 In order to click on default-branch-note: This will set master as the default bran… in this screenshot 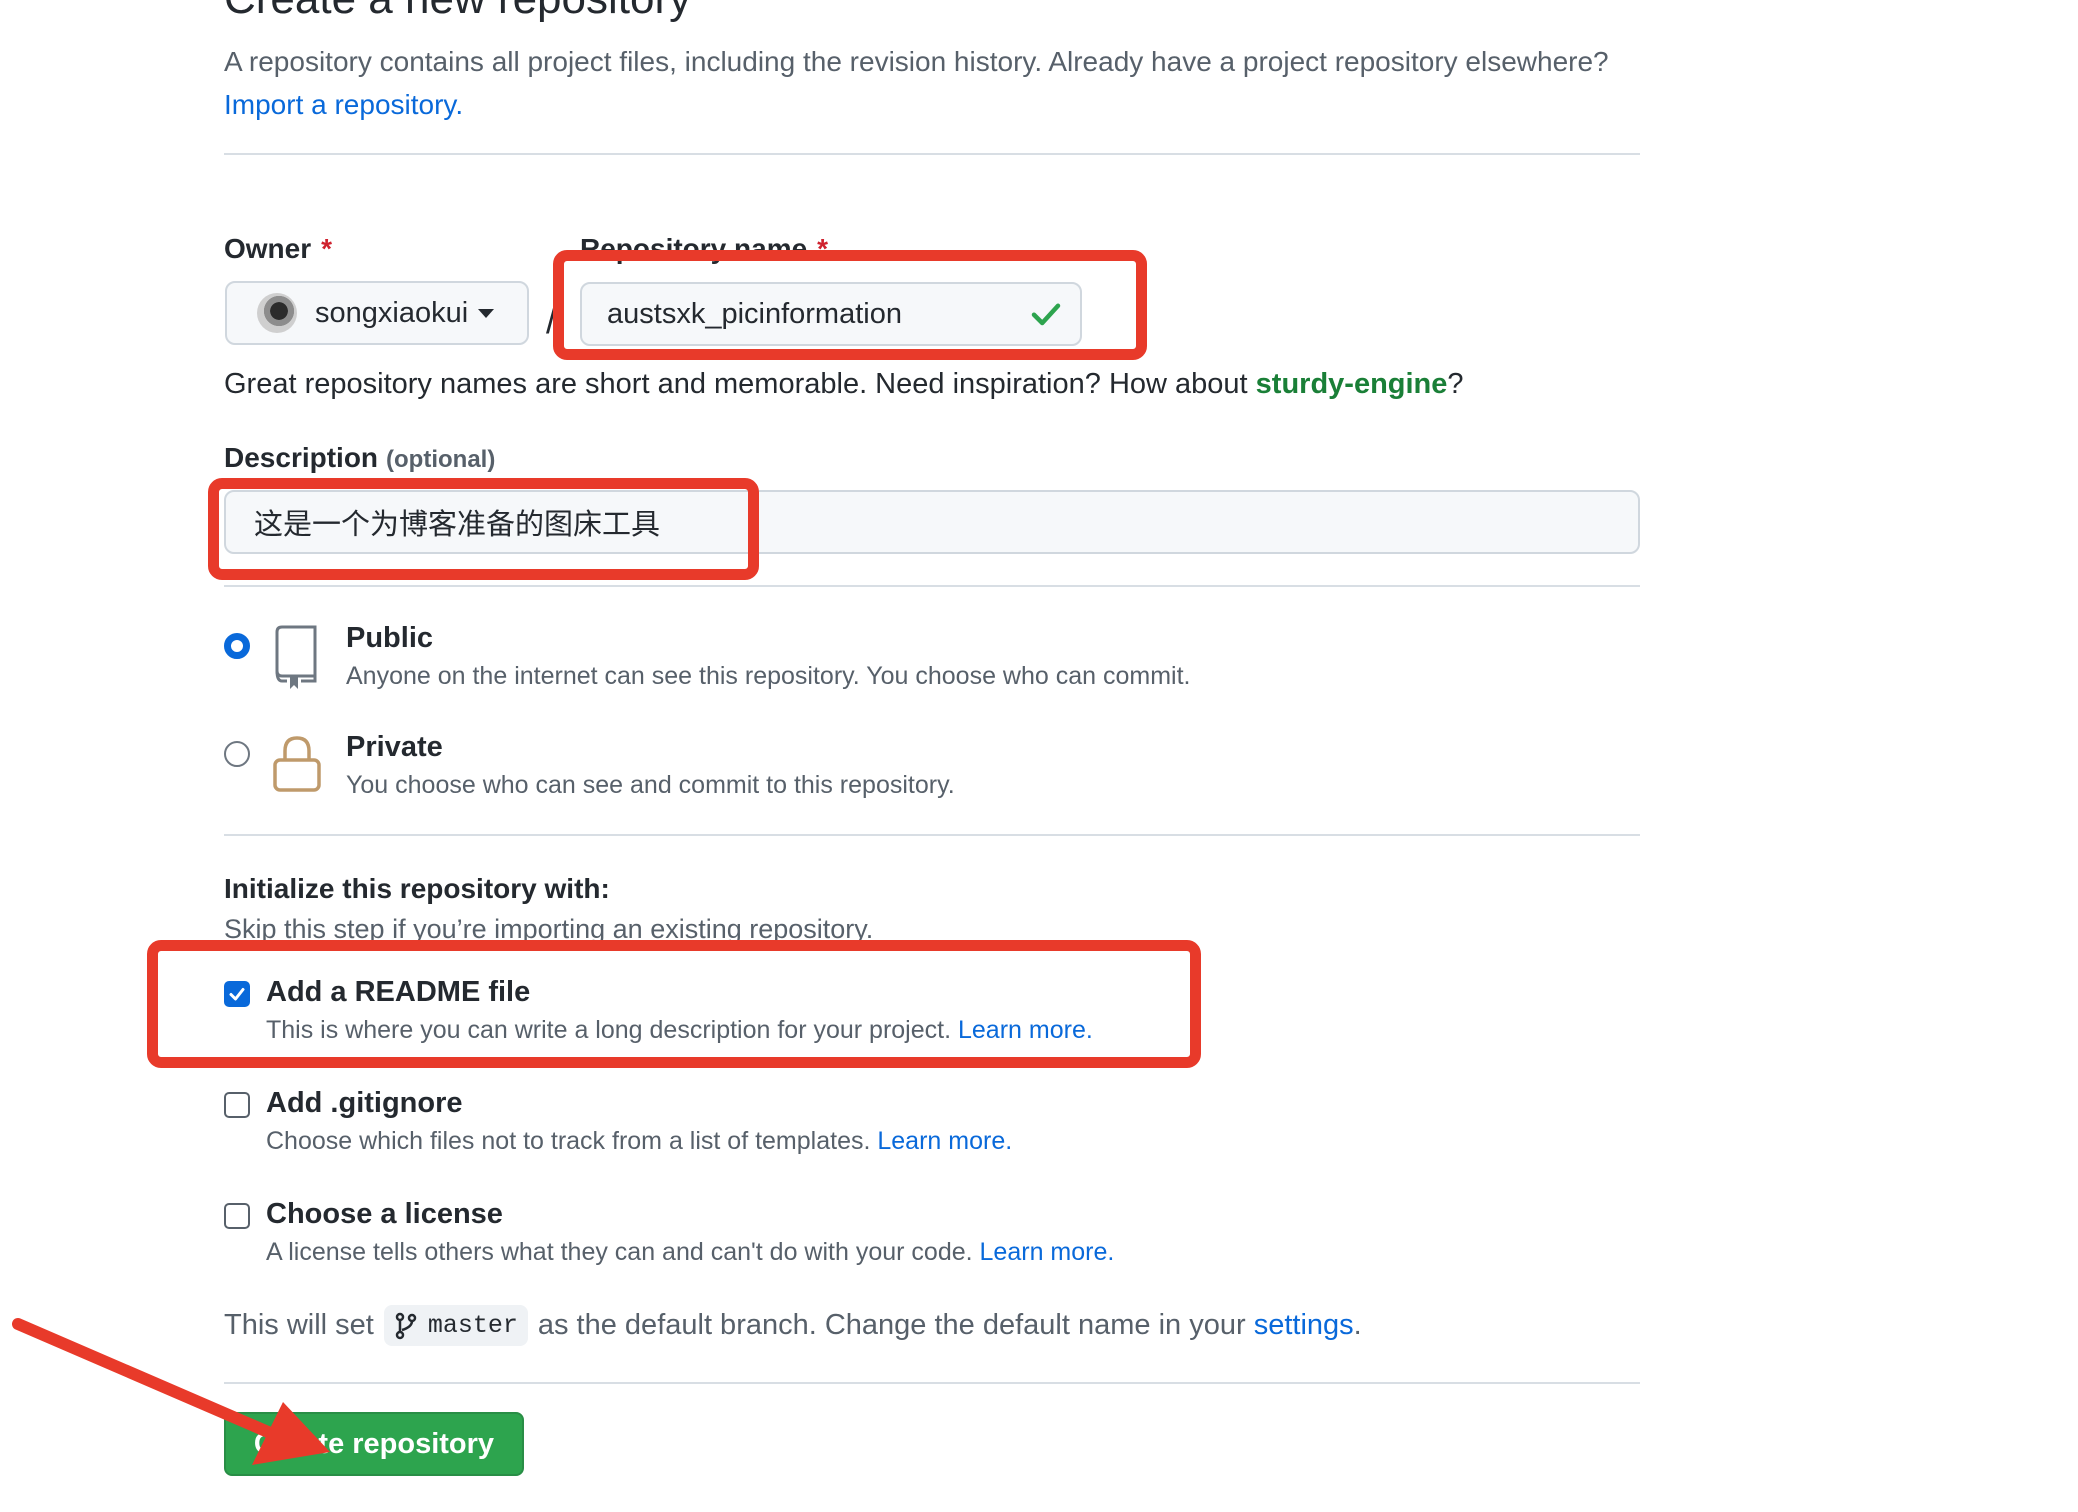, I will do `click(793, 1325)`.